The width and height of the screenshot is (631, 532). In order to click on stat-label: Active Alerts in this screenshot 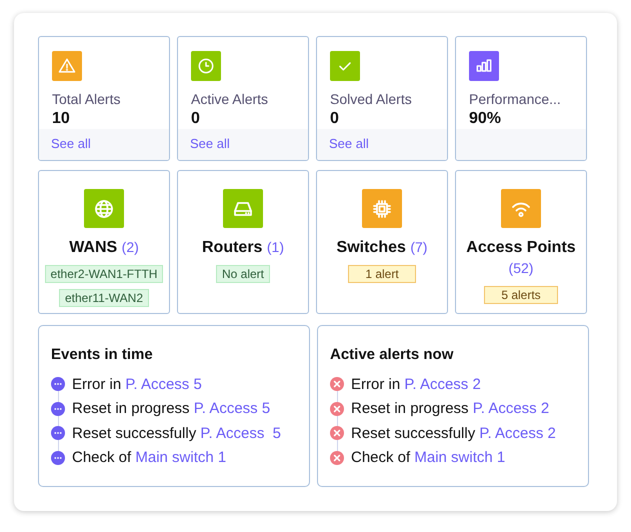, I will do `click(229, 99)`.